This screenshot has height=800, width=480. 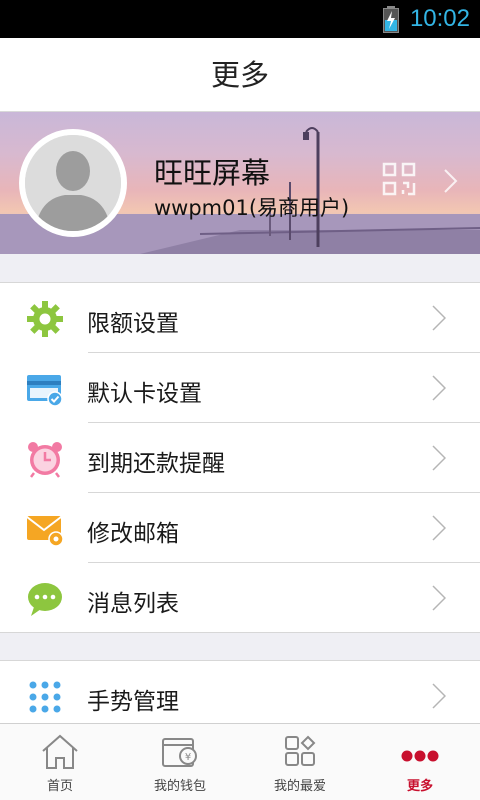 I want to click on menu-item-label: 到期还款提醒, so click(x=156, y=464).